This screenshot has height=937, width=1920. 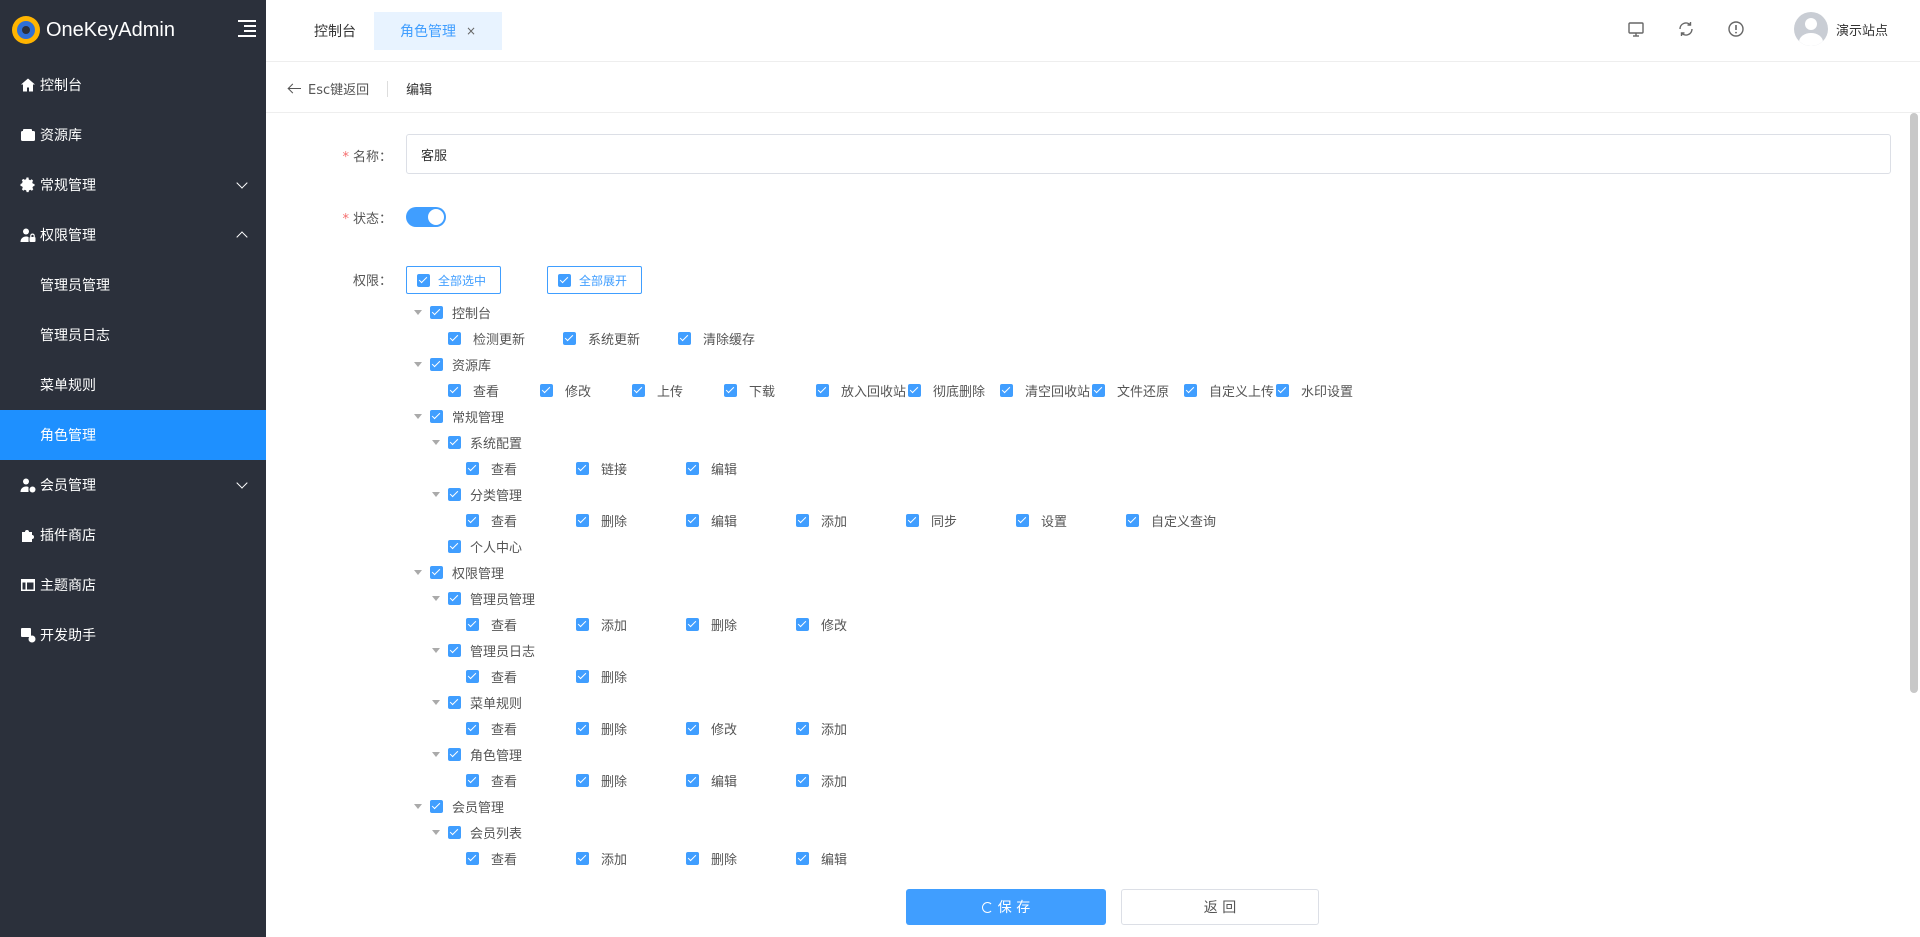 I want to click on tree-node: 菜单规则, so click(x=477, y=702).